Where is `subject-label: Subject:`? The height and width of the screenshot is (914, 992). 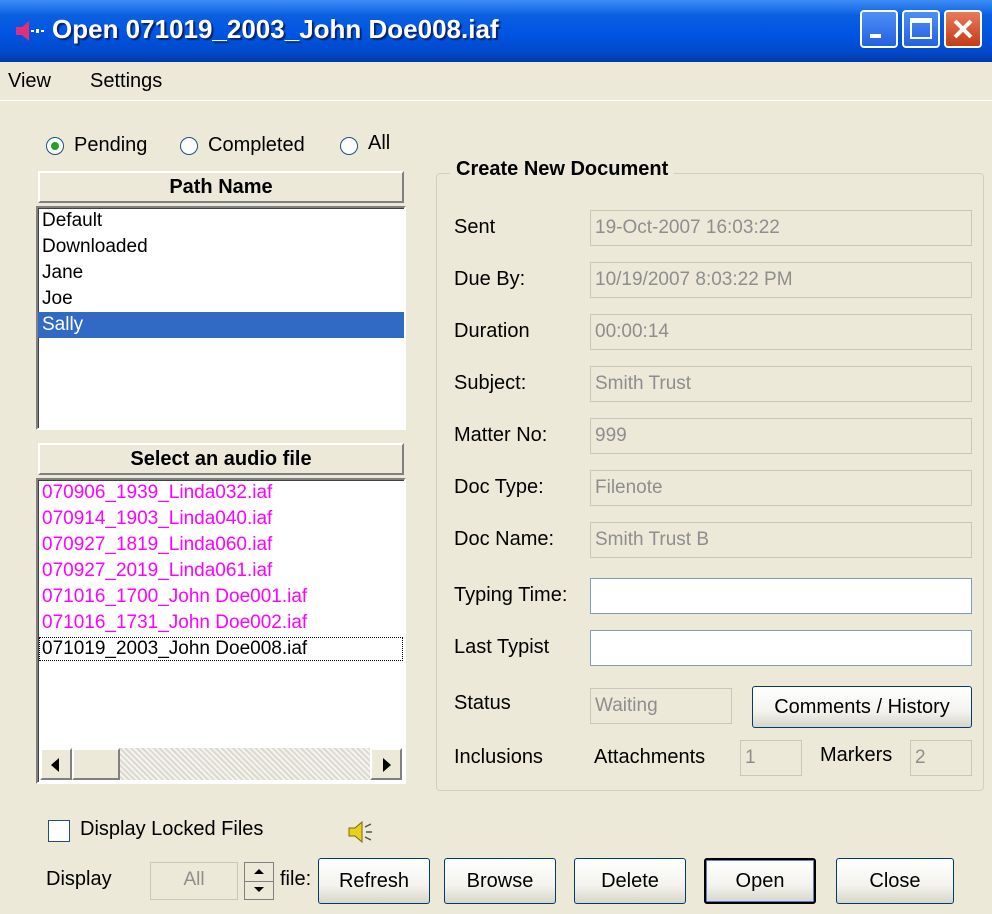 subject-label: Subject: is located at coordinates (490, 383).